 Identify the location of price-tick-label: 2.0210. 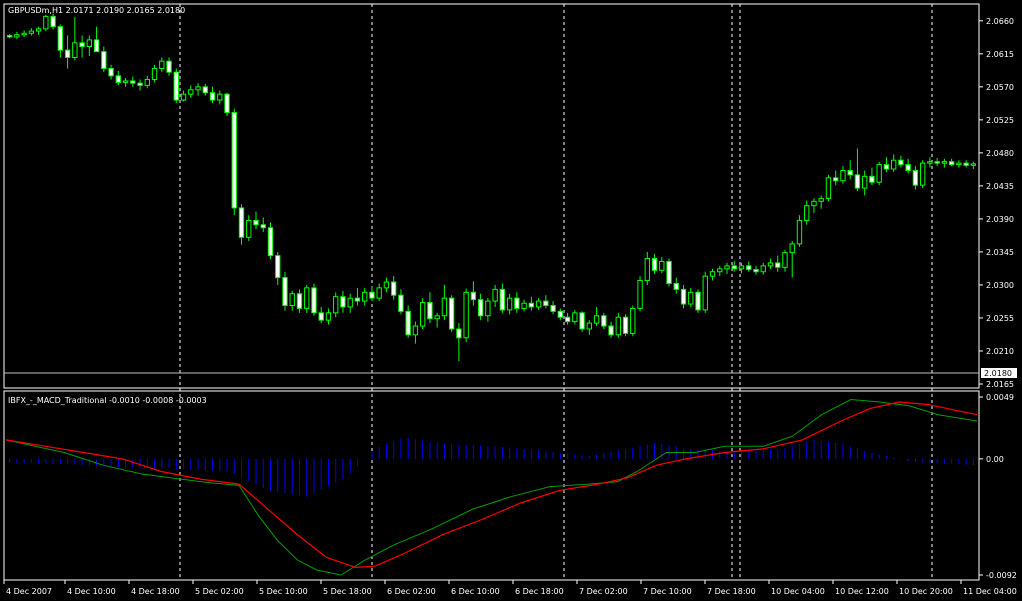
(1000, 351).